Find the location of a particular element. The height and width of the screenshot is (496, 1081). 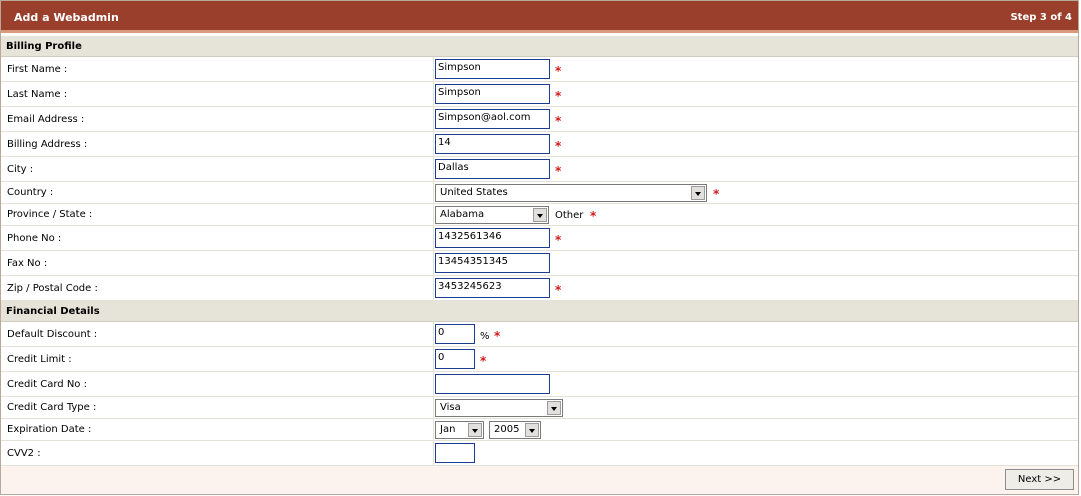

credit-card-type-row: Credit Card Type : Visa is located at coordinates (539, 408).